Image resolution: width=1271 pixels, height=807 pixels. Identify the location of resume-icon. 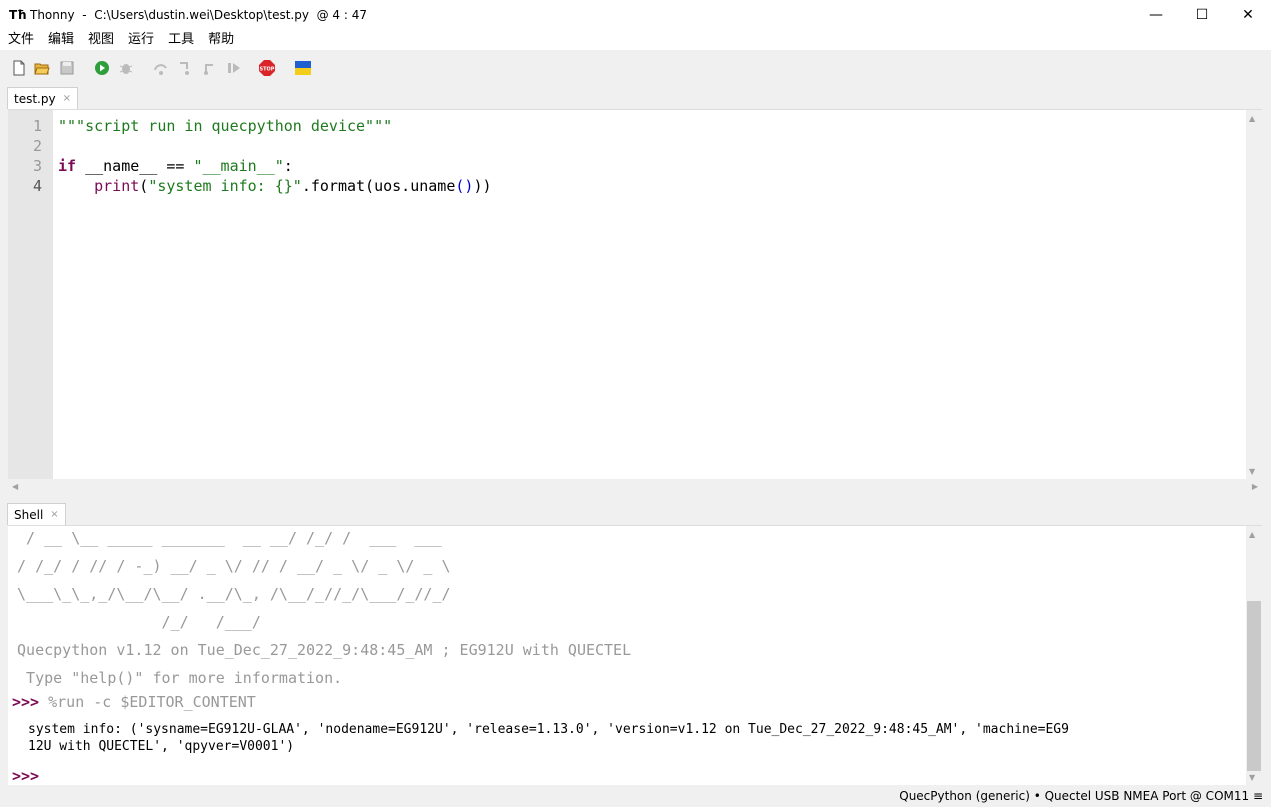
(234, 68).